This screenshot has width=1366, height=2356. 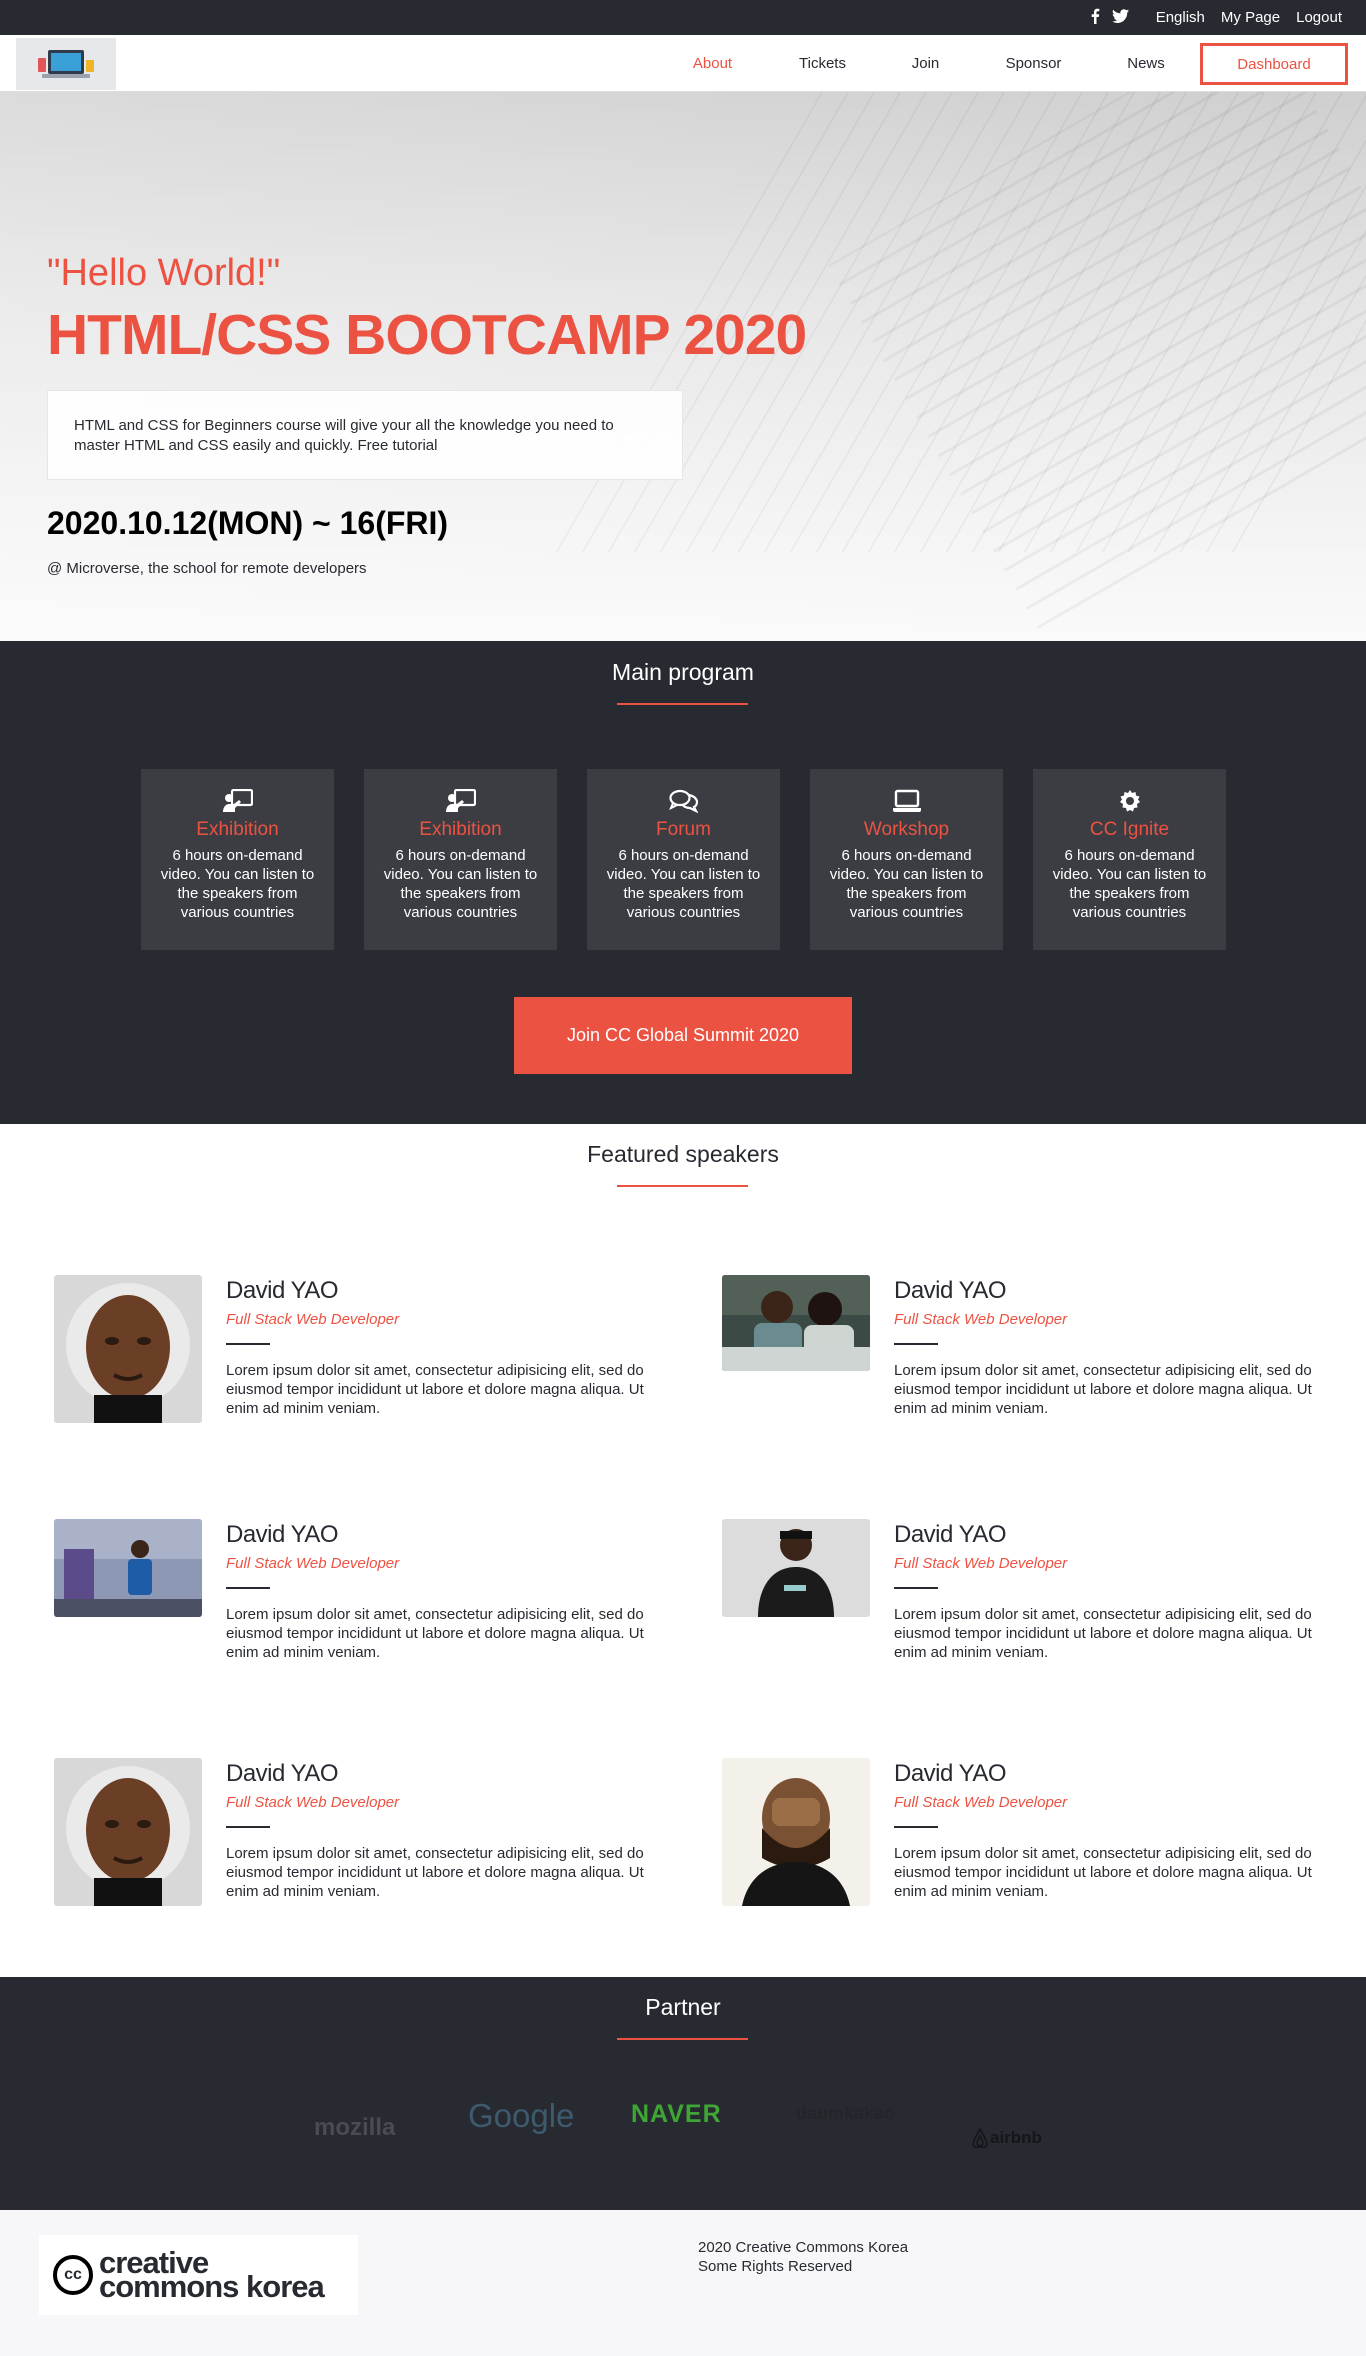 I want to click on facebook-icon, so click(x=1095, y=18).